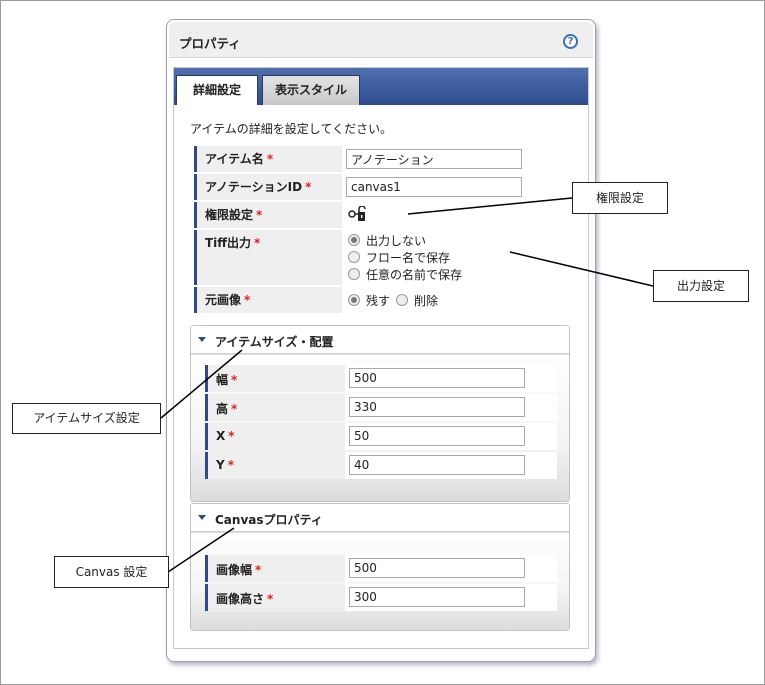 Image resolution: width=765 pixels, height=685 pixels. What do you see at coordinates (240, 599) in the screenshot?
I see `image-height-label: 画像高さ` at bounding box center [240, 599].